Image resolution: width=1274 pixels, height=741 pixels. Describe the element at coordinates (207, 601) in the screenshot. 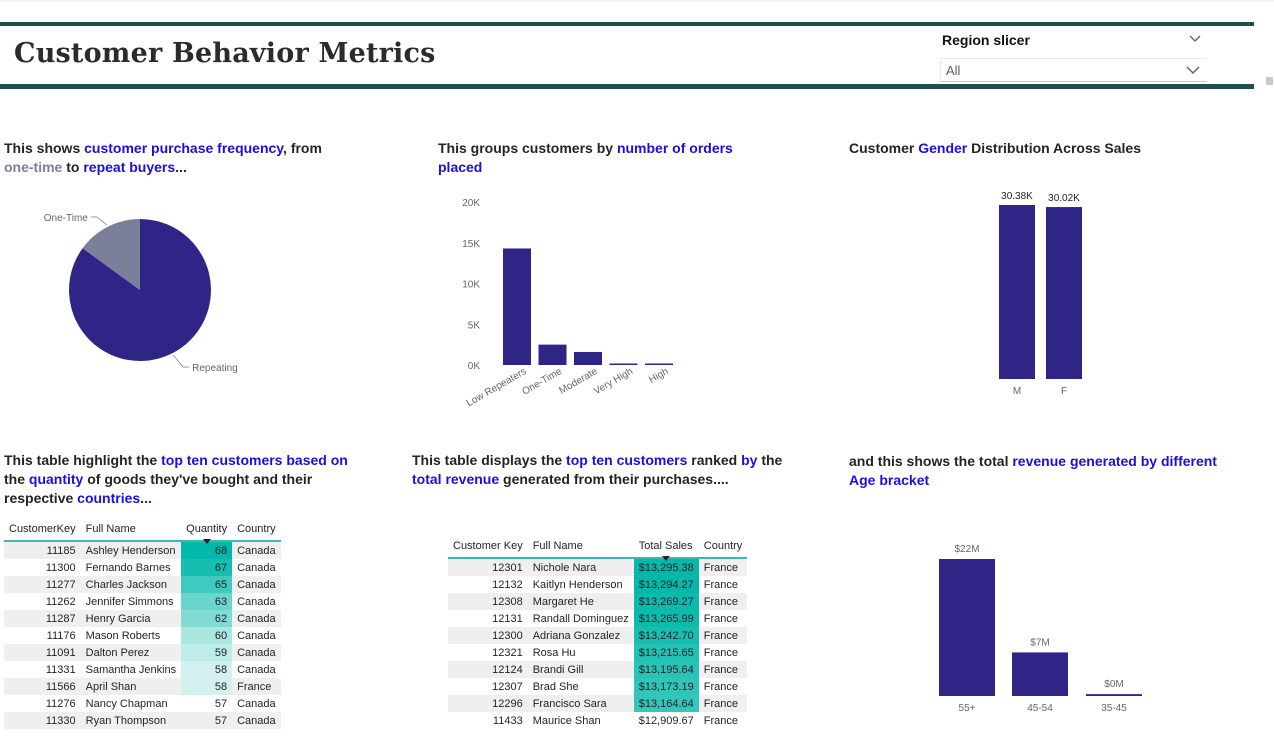

I see `quantity-cell: 63` at that location.